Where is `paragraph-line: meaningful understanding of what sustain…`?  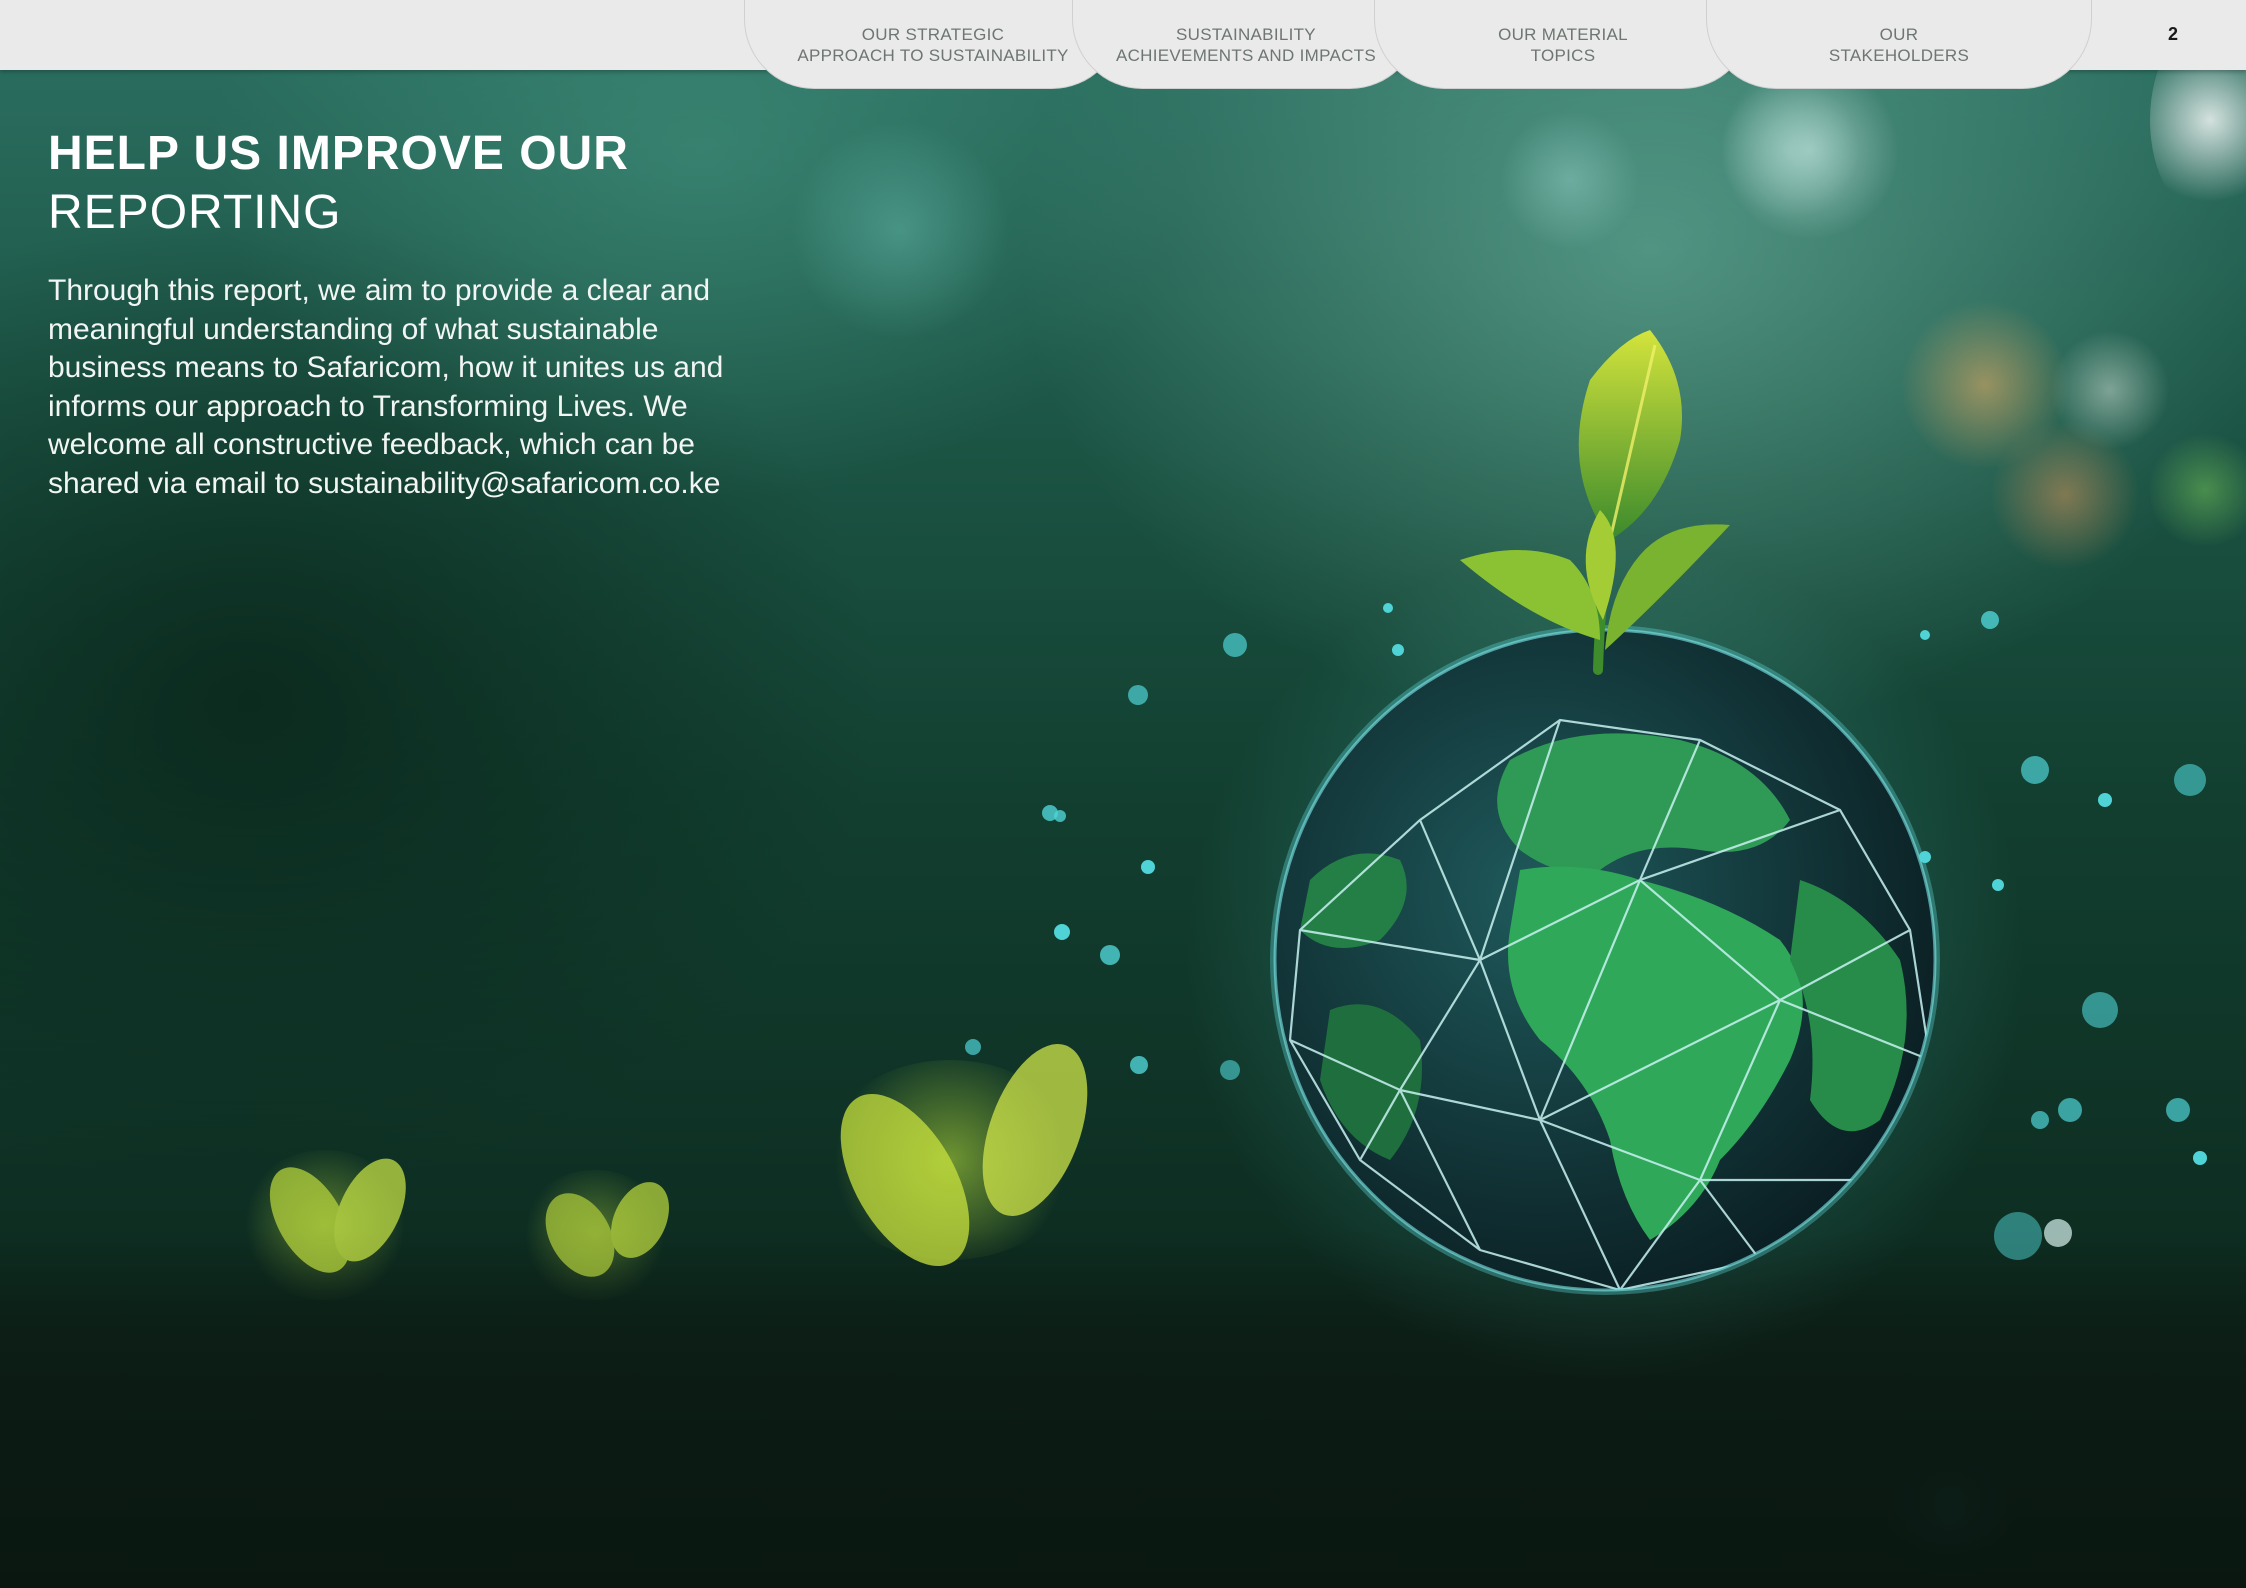 paragraph-line: meaningful understanding of what sustain… is located at coordinates (353, 329).